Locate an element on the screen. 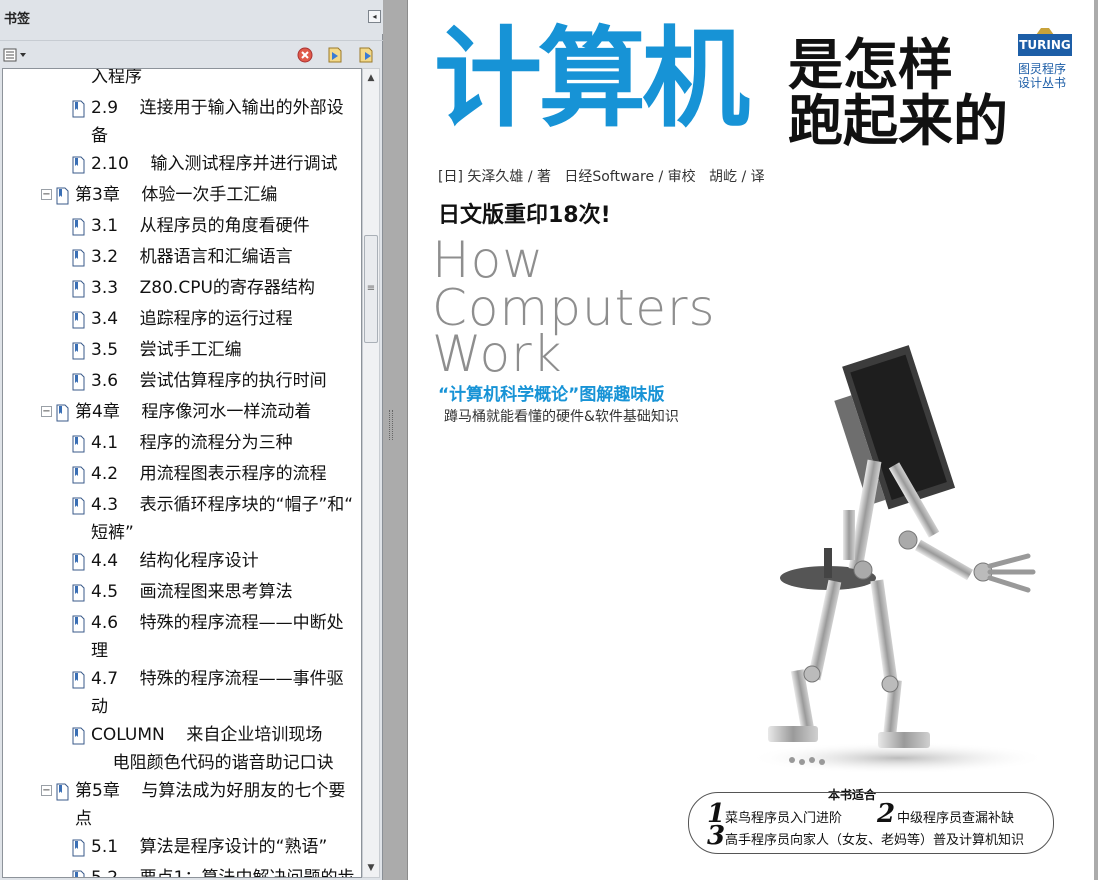 This screenshot has height=880, width=1098. reprint-banner: 日文版重印18次! is located at coordinates (524, 215).